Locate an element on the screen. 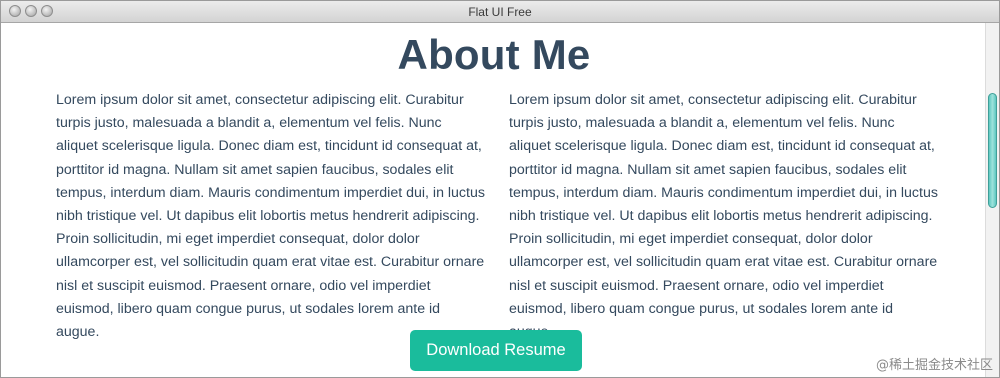 This screenshot has height=378, width=1000. scrollbar-thumb is located at coordinates (992, 150).